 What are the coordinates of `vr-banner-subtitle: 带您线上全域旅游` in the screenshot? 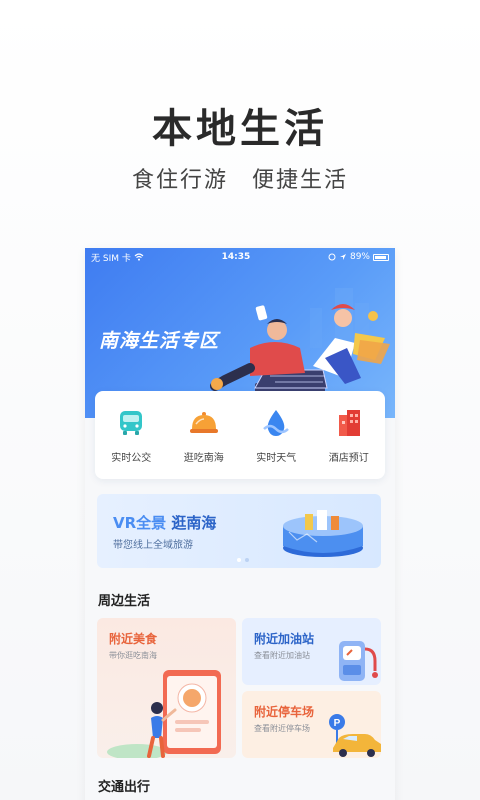 It's located at (153, 545).